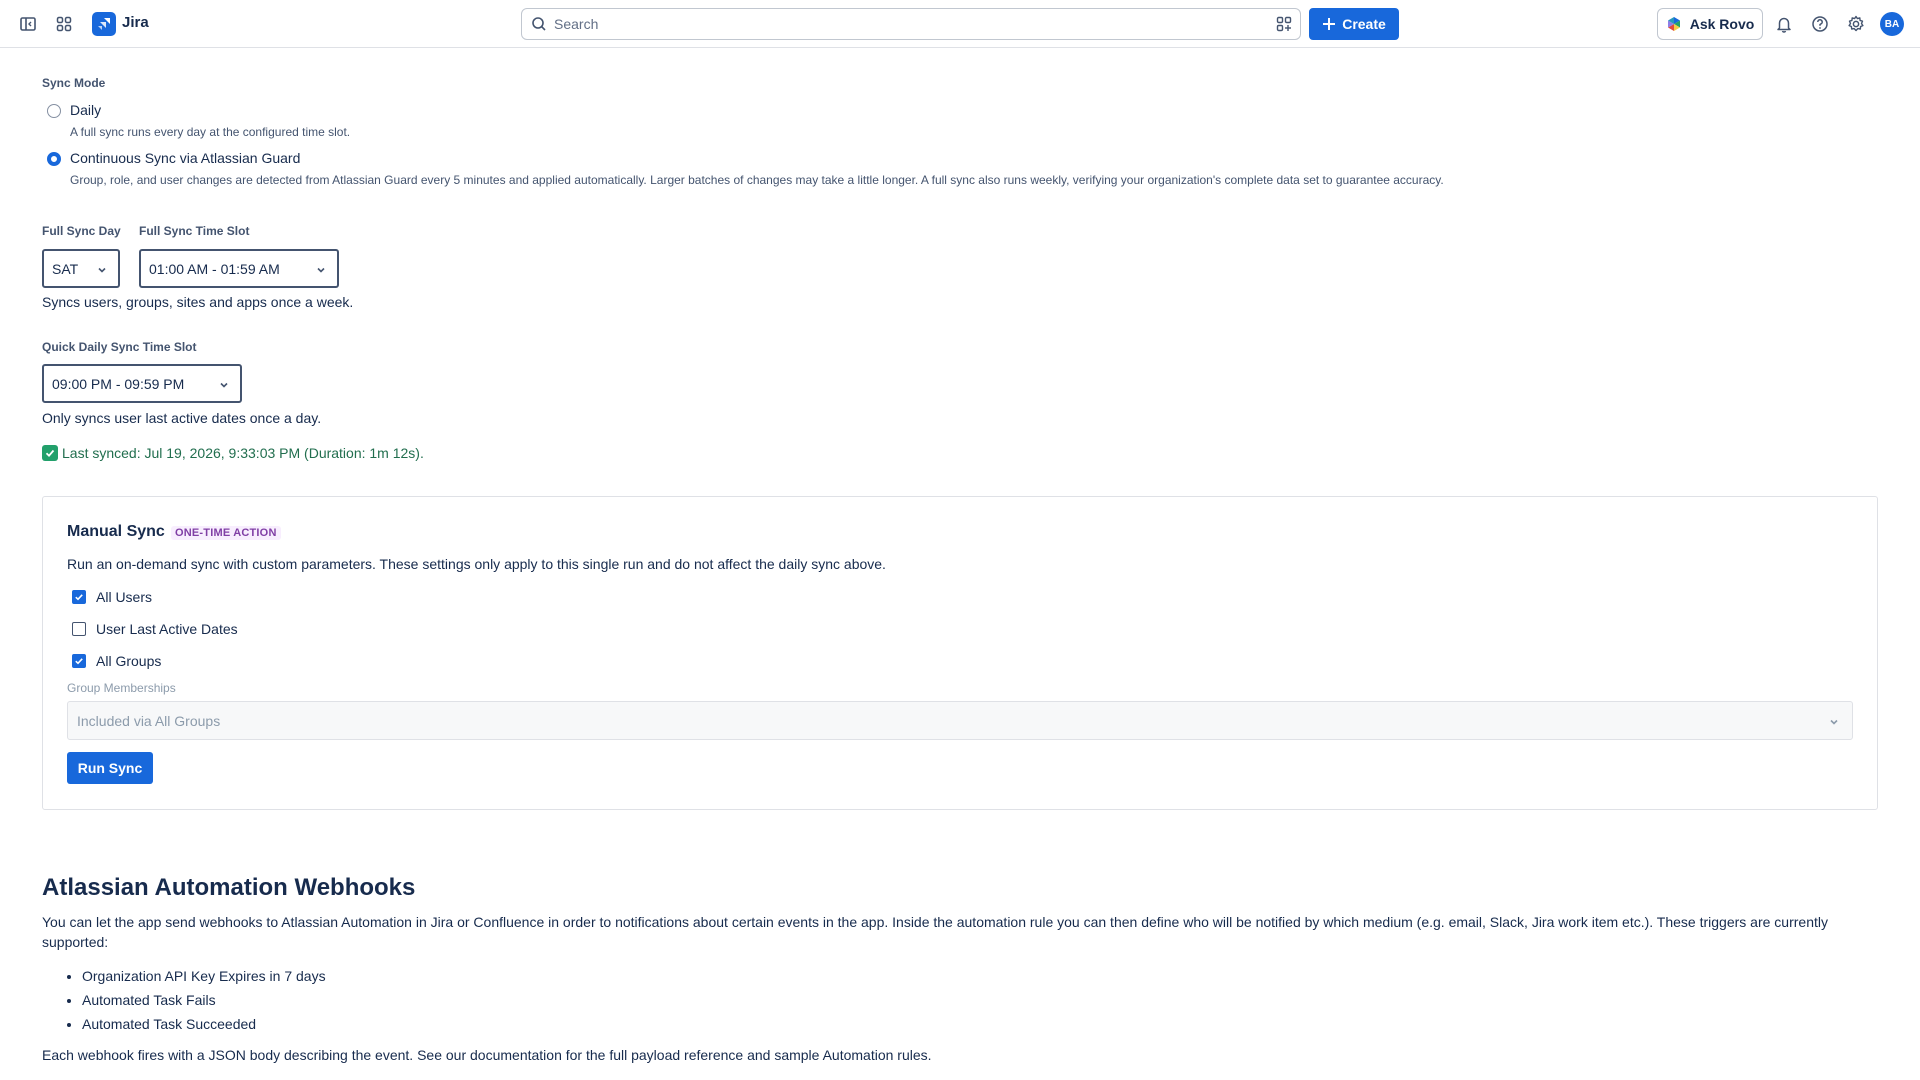 This screenshot has height=1080, width=1920. Describe the element at coordinates (65, 268) in the screenshot. I see `full-sync-day-value: SAT` at that location.